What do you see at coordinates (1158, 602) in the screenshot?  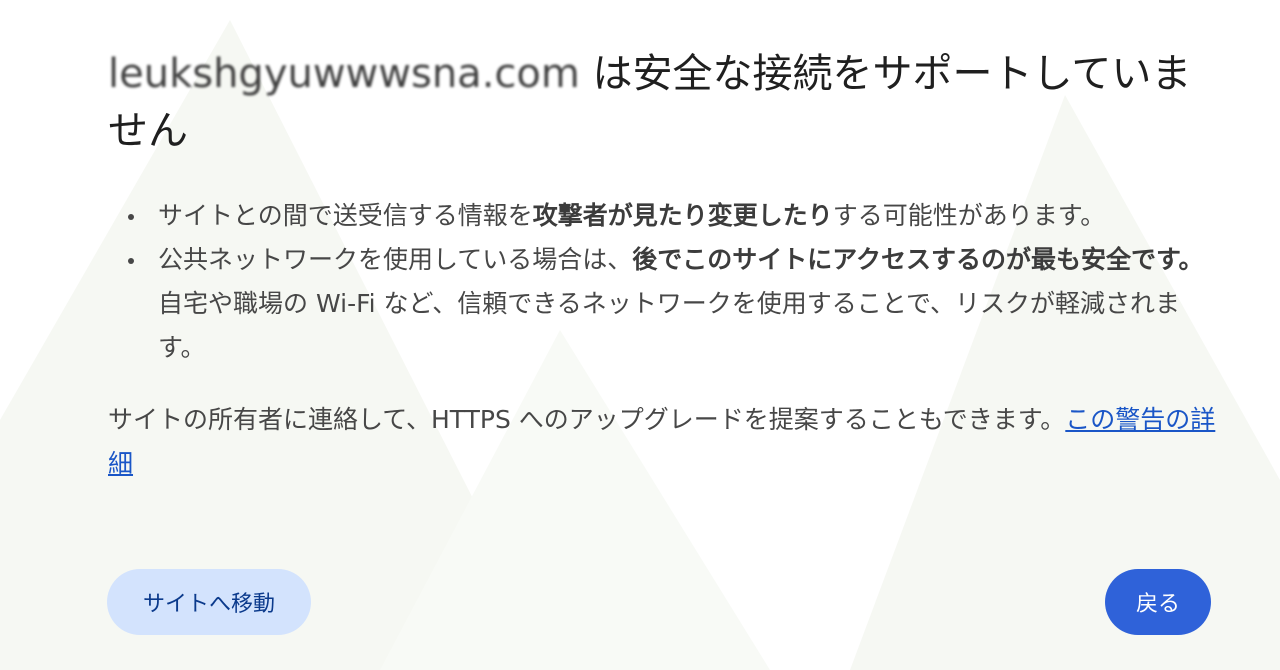 I see `back-button: 戻る` at bounding box center [1158, 602].